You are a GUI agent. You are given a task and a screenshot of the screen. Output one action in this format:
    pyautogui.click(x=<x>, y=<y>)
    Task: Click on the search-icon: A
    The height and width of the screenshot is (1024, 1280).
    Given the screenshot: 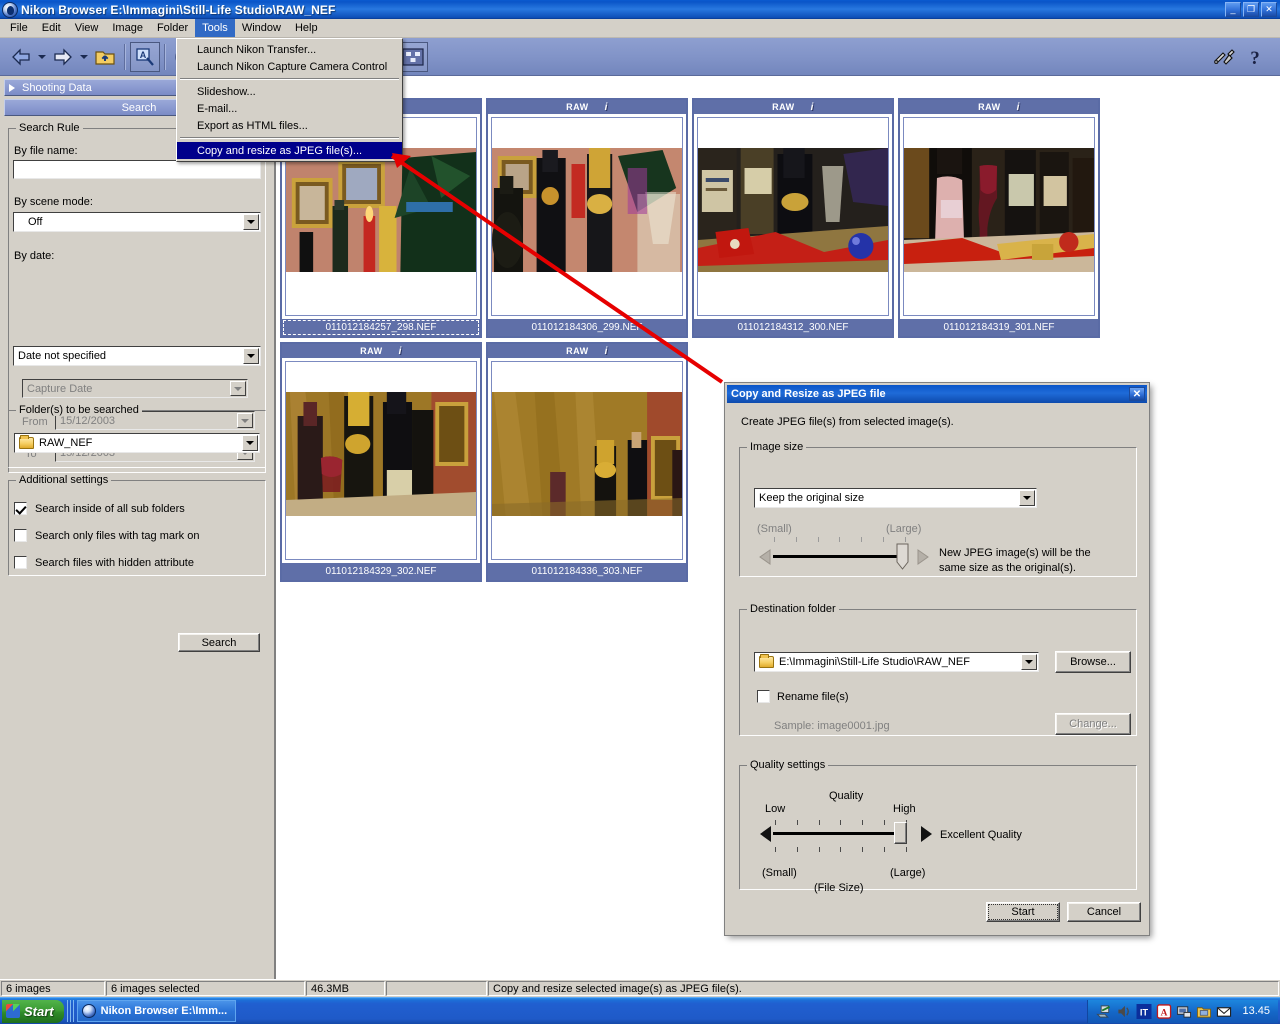 What is the action you would take?
    pyautogui.click(x=145, y=56)
    